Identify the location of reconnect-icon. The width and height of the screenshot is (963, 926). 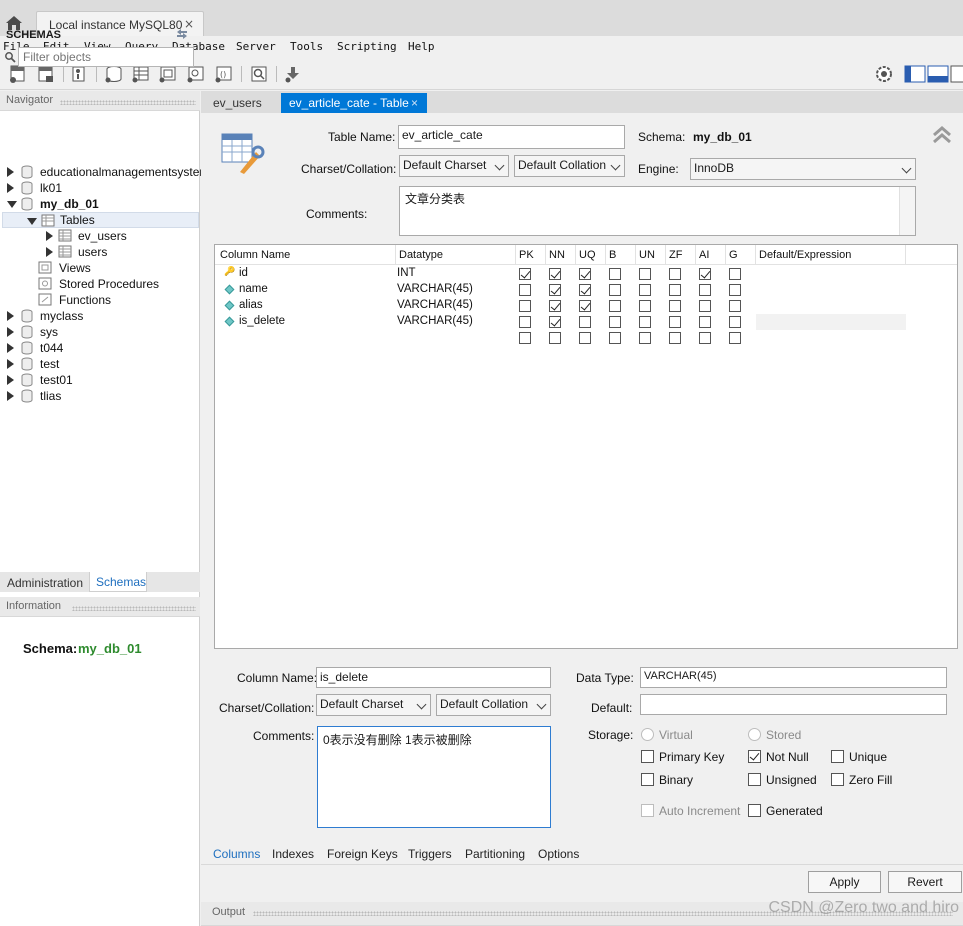
(293, 74).